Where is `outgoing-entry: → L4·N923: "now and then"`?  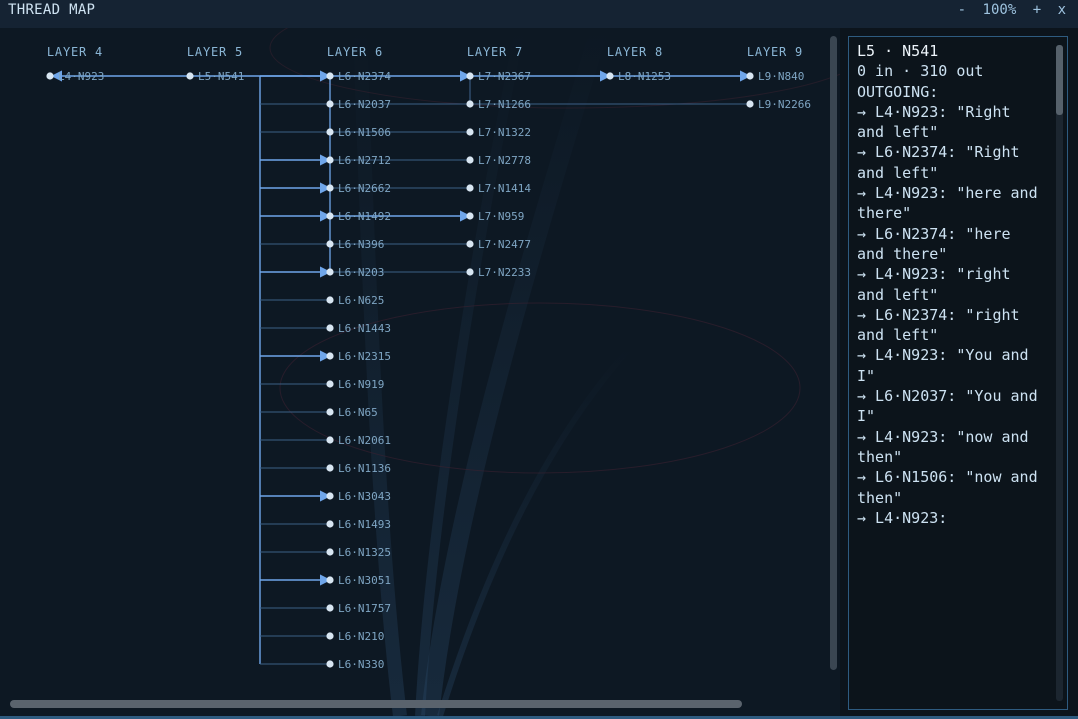 outgoing-entry: → L4·N923: "now and then" is located at coordinates (950, 447).